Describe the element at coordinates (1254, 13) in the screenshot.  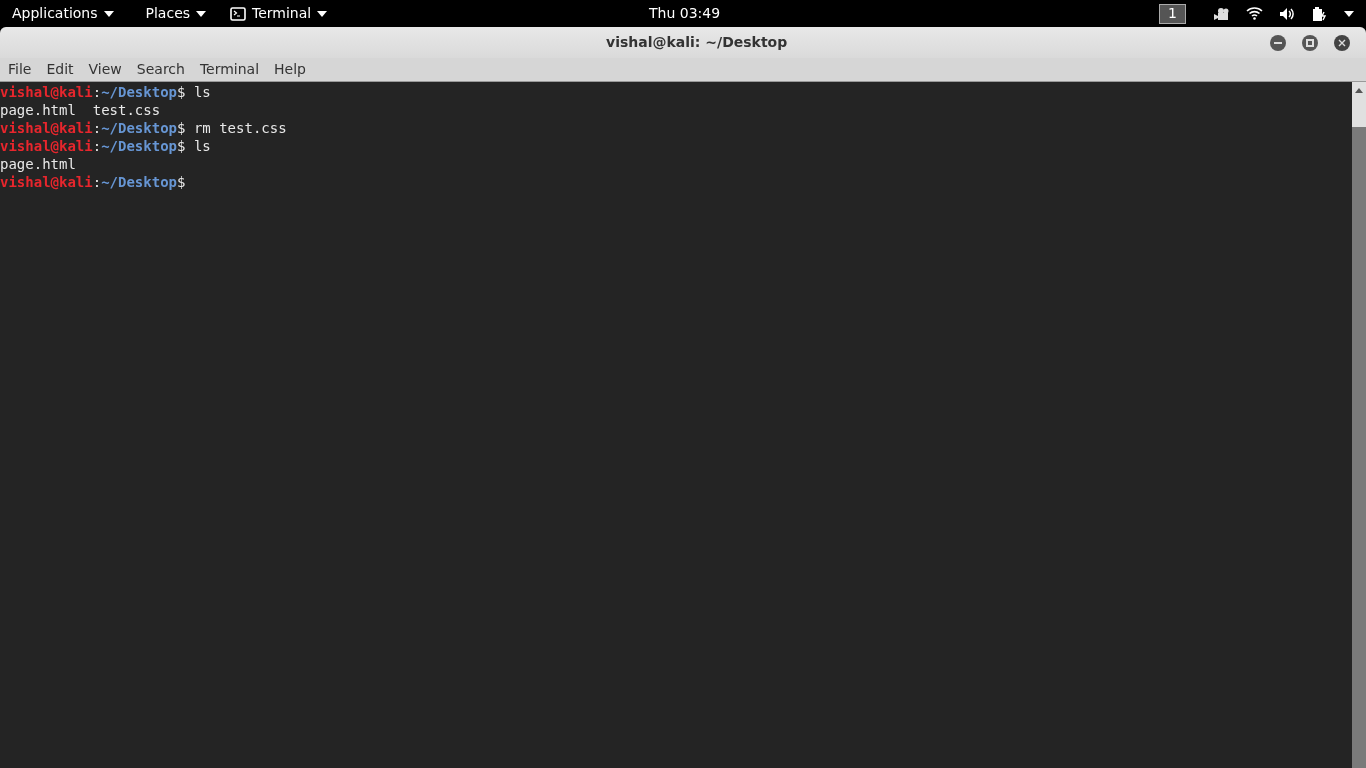
I see `wifi-icon` at that location.